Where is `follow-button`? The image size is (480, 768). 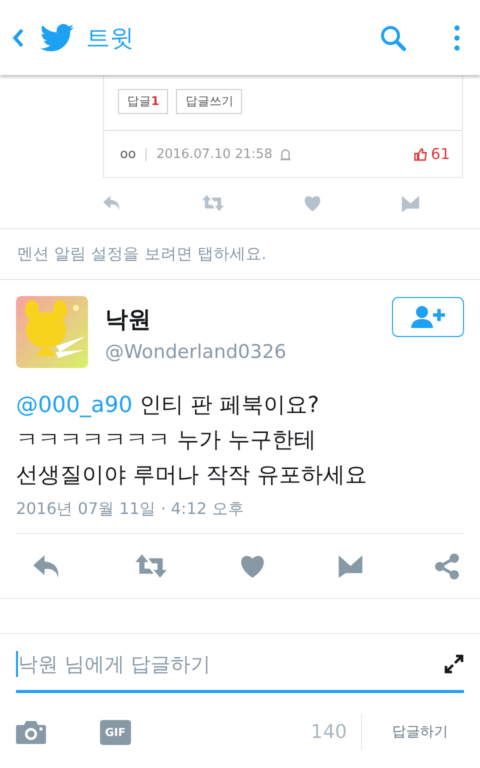 follow-button is located at coordinates (428, 317).